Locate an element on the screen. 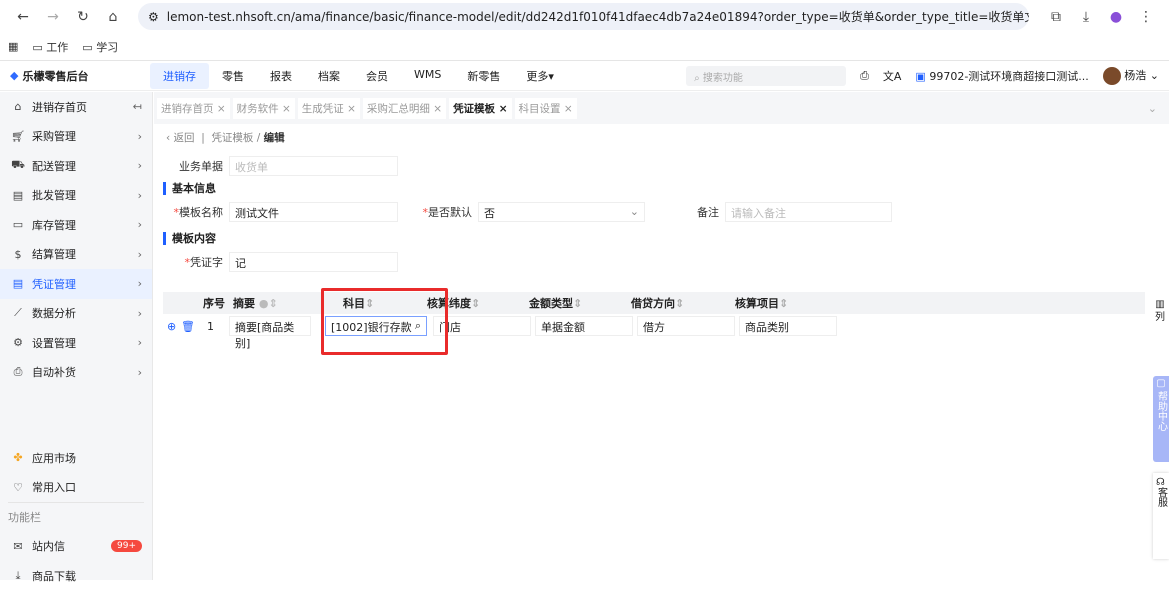 This screenshot has width=1169, height=591. doc-label: 业务单据 is located at coordinates (201, 166).